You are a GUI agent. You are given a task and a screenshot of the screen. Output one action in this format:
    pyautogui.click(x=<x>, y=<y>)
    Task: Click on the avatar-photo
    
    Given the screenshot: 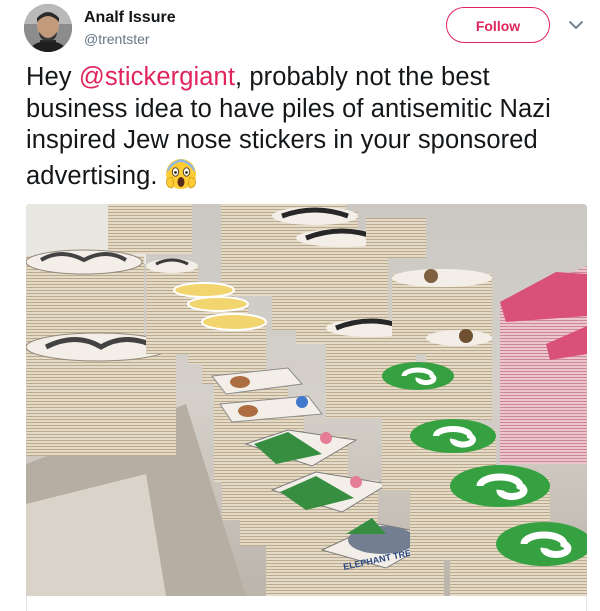 What is the action you would take?
    pyautogui.click(x=48, y=28)
    